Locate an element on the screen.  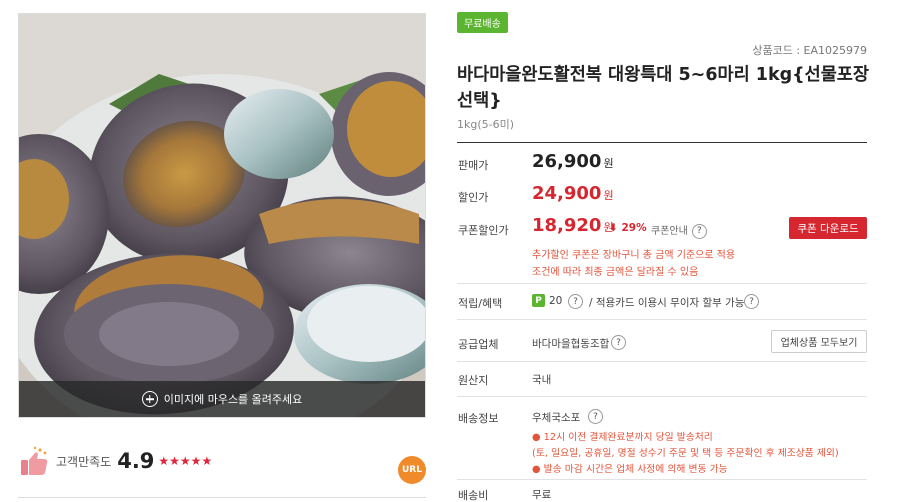
discount-price-label: 할인가 is located at coordinates (473, 197).